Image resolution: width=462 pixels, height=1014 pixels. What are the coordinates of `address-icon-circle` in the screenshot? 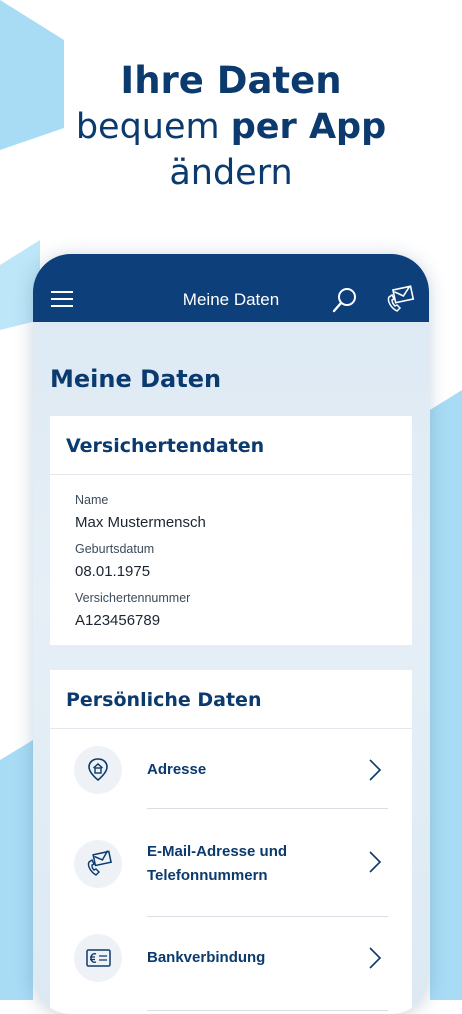 It's located at (98, 770).